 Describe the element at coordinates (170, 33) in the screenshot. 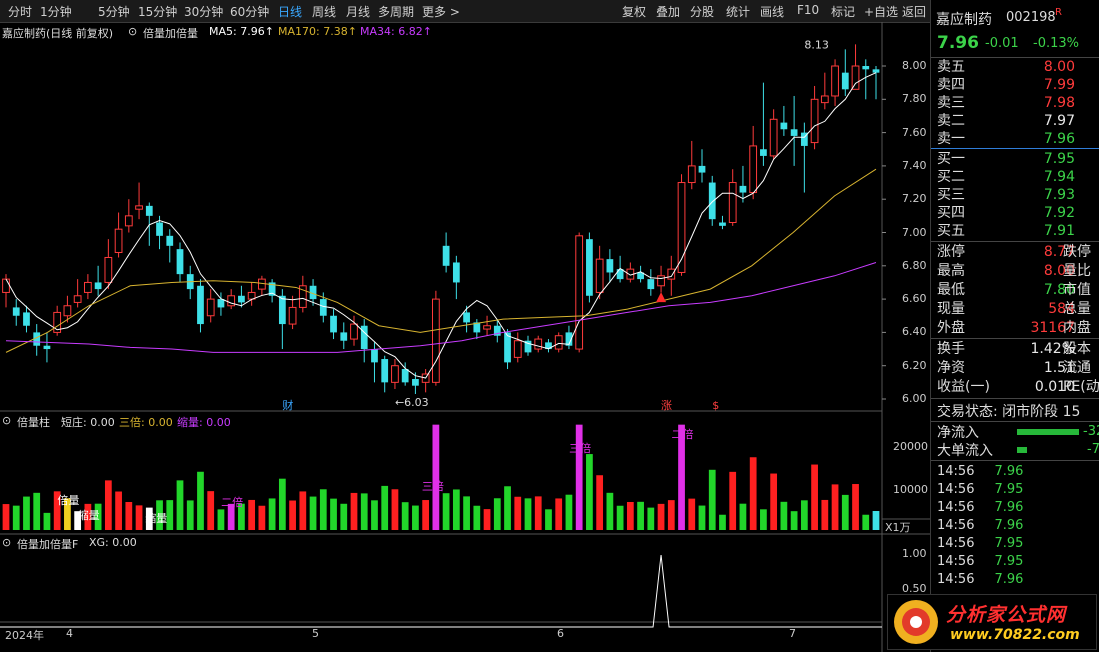

I see `indicator-name: 倍量加倍量` at that location.